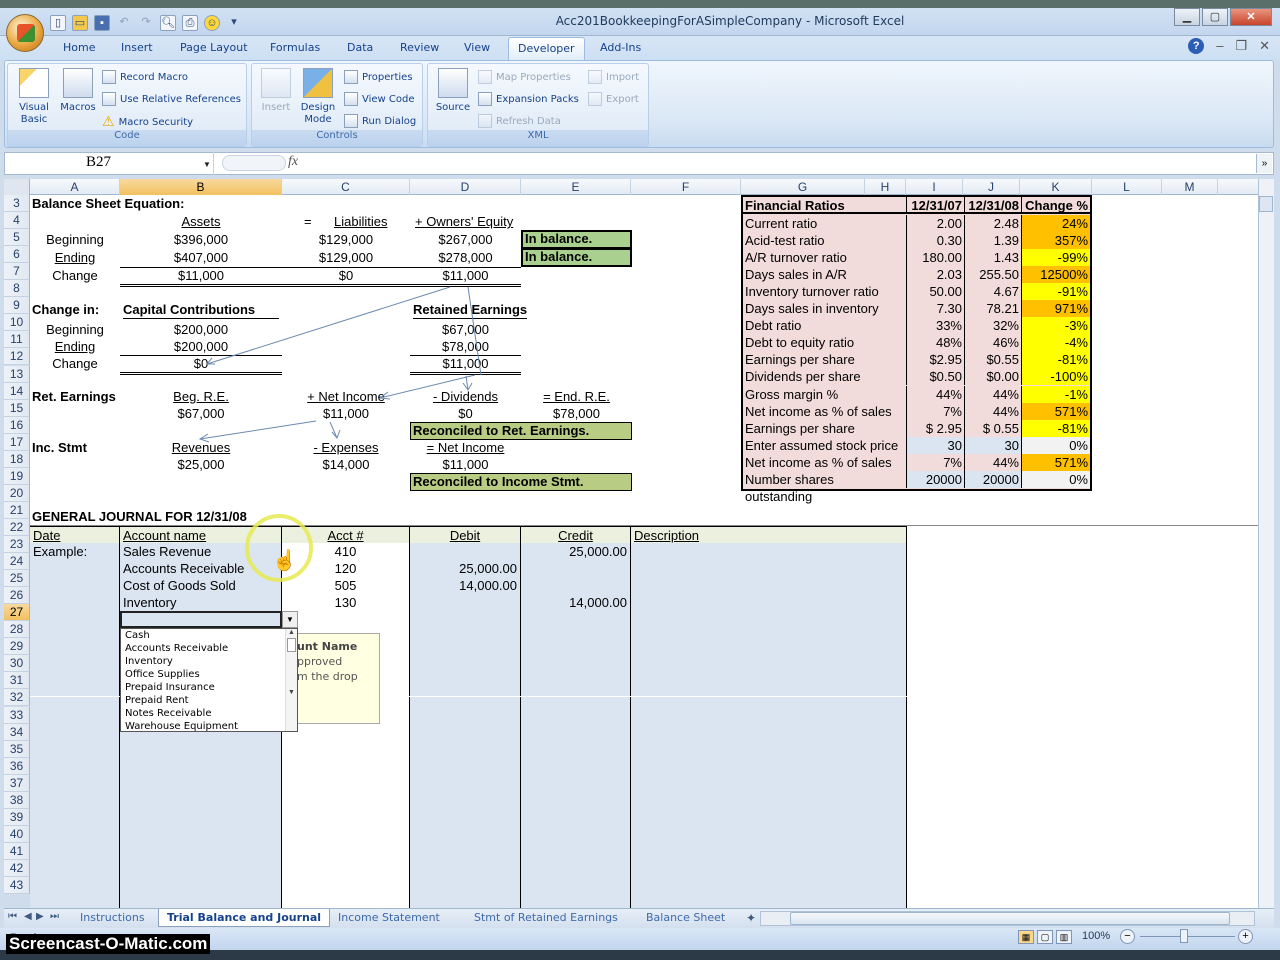 This screenshot has height=960, width=1280. Describe the element at coordinates (17, 817) in the screenshot. I see `row-header-39: 39` at that location.